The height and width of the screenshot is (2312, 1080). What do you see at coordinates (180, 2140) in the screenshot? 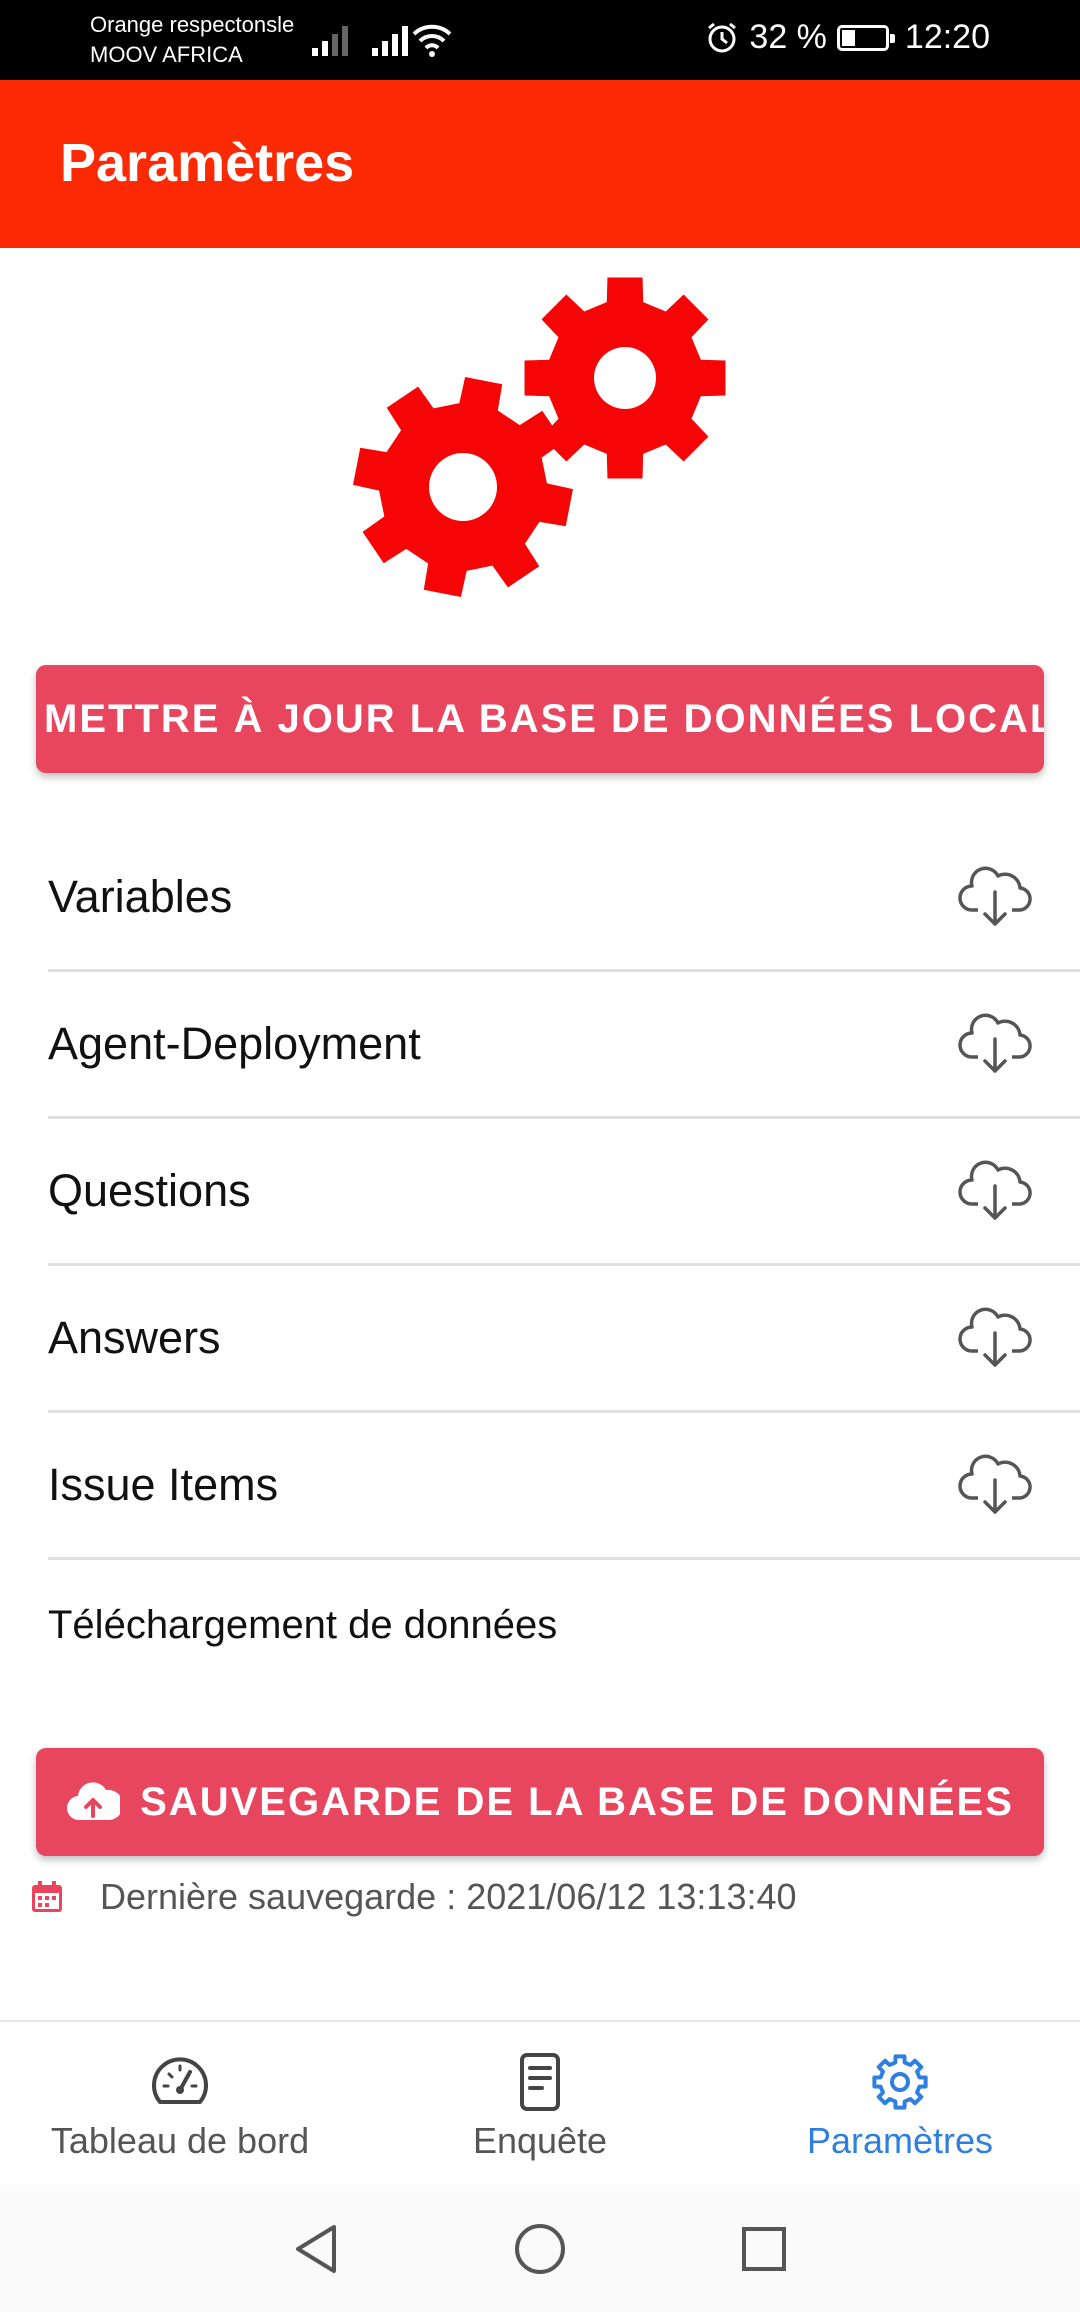
I see `nav-tab-label: Tableau de bord` at bounding box center [180, 2140].